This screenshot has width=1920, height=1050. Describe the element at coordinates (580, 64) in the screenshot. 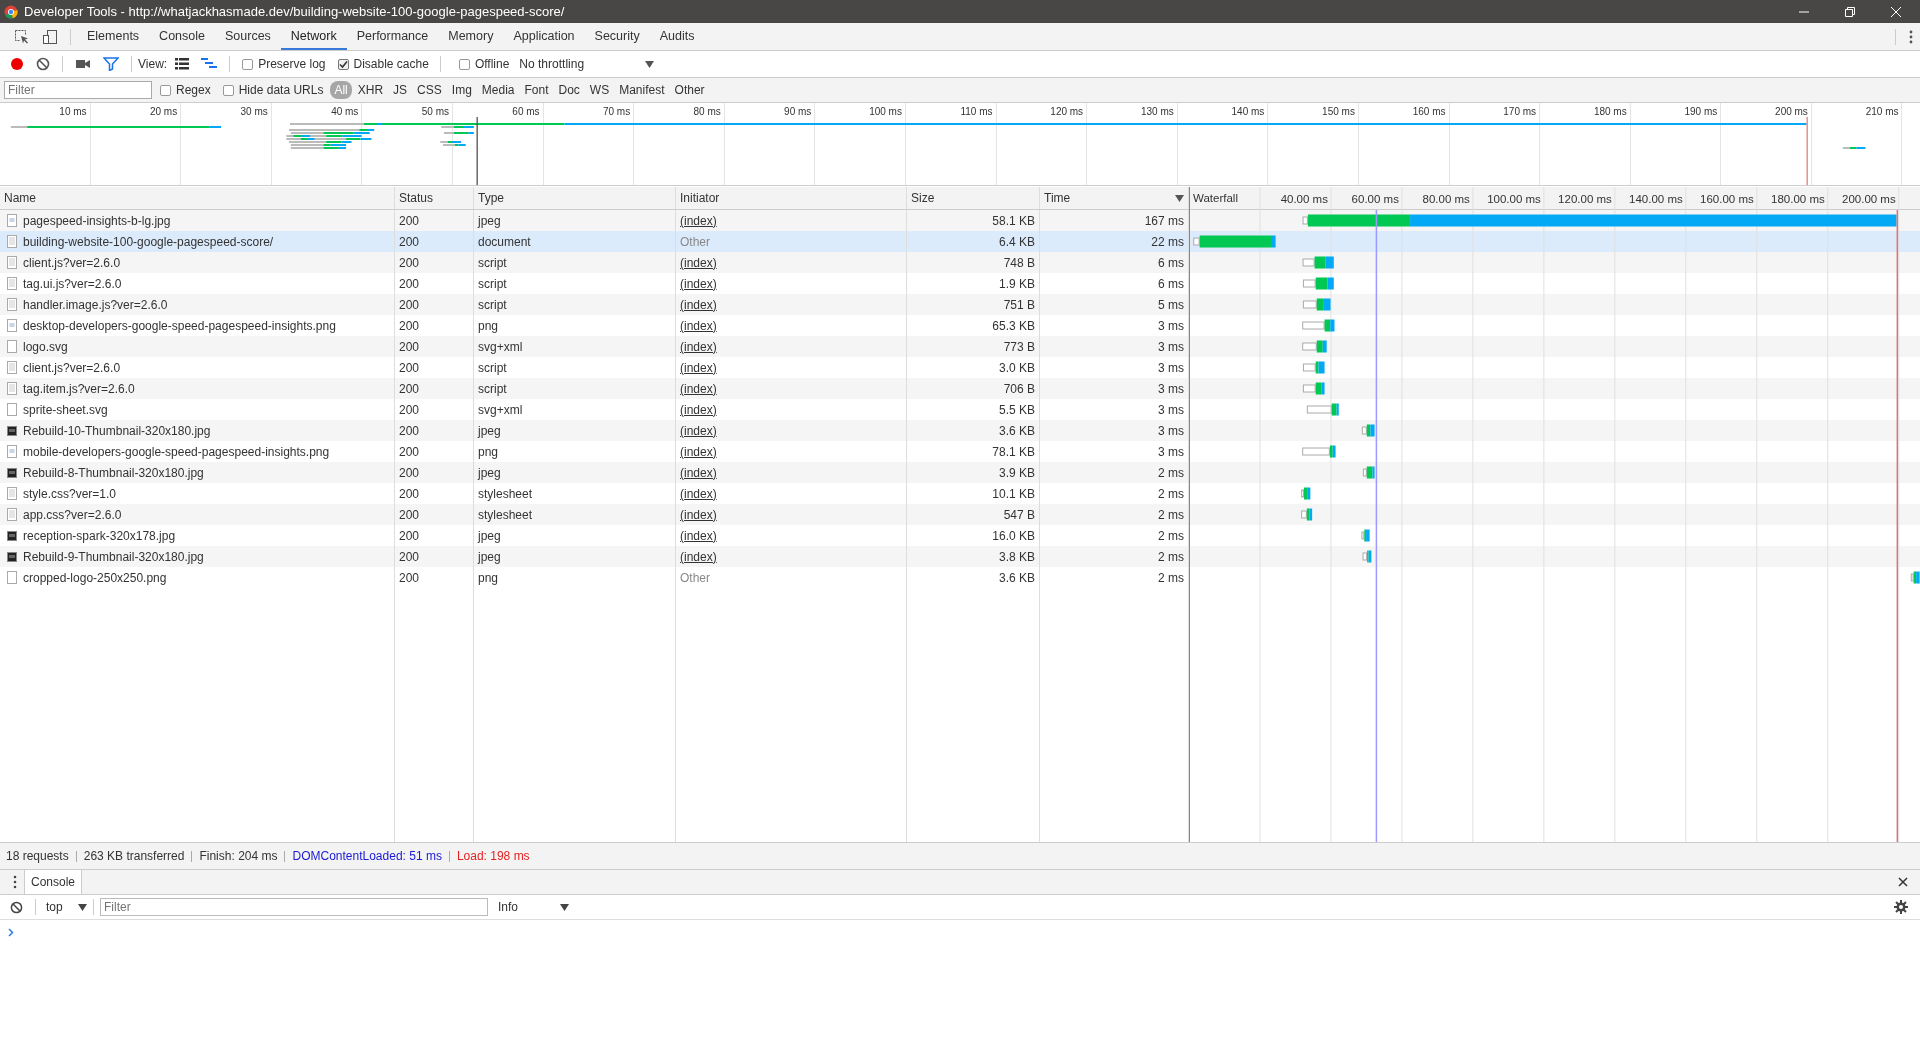

I see `throttling-dropdown: No throttling` at that location.